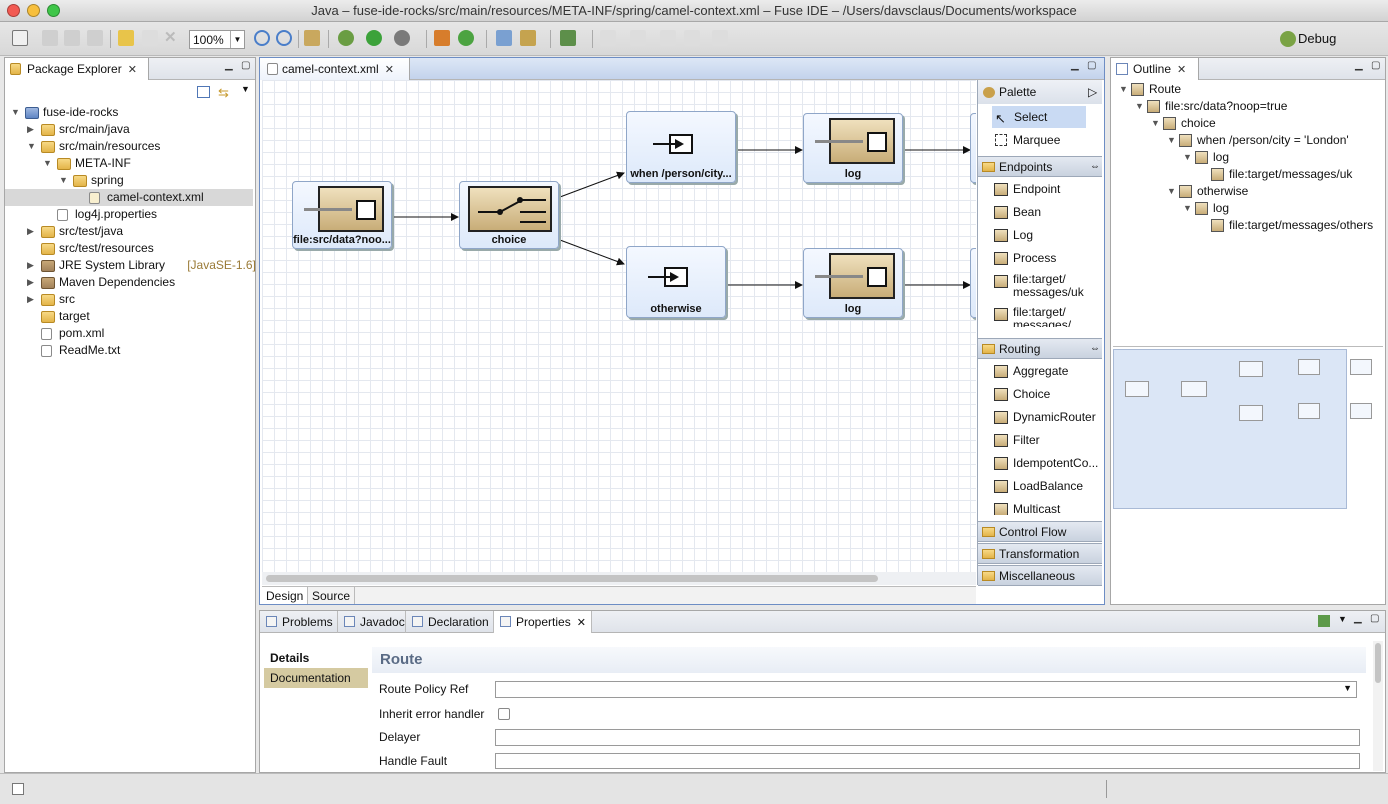 The width and height of the screenshot is (1388, 804). I want to click on overview-minimap, so click(1248, 427).